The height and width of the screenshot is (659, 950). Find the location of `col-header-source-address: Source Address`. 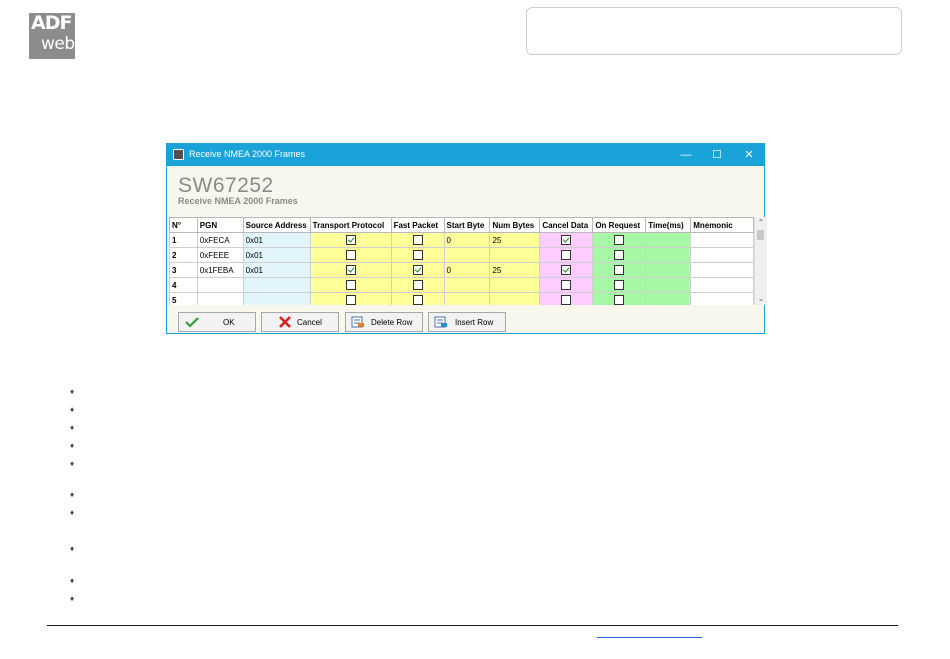

col-header-source-address: Source Address is located at coordinates (276, 225).